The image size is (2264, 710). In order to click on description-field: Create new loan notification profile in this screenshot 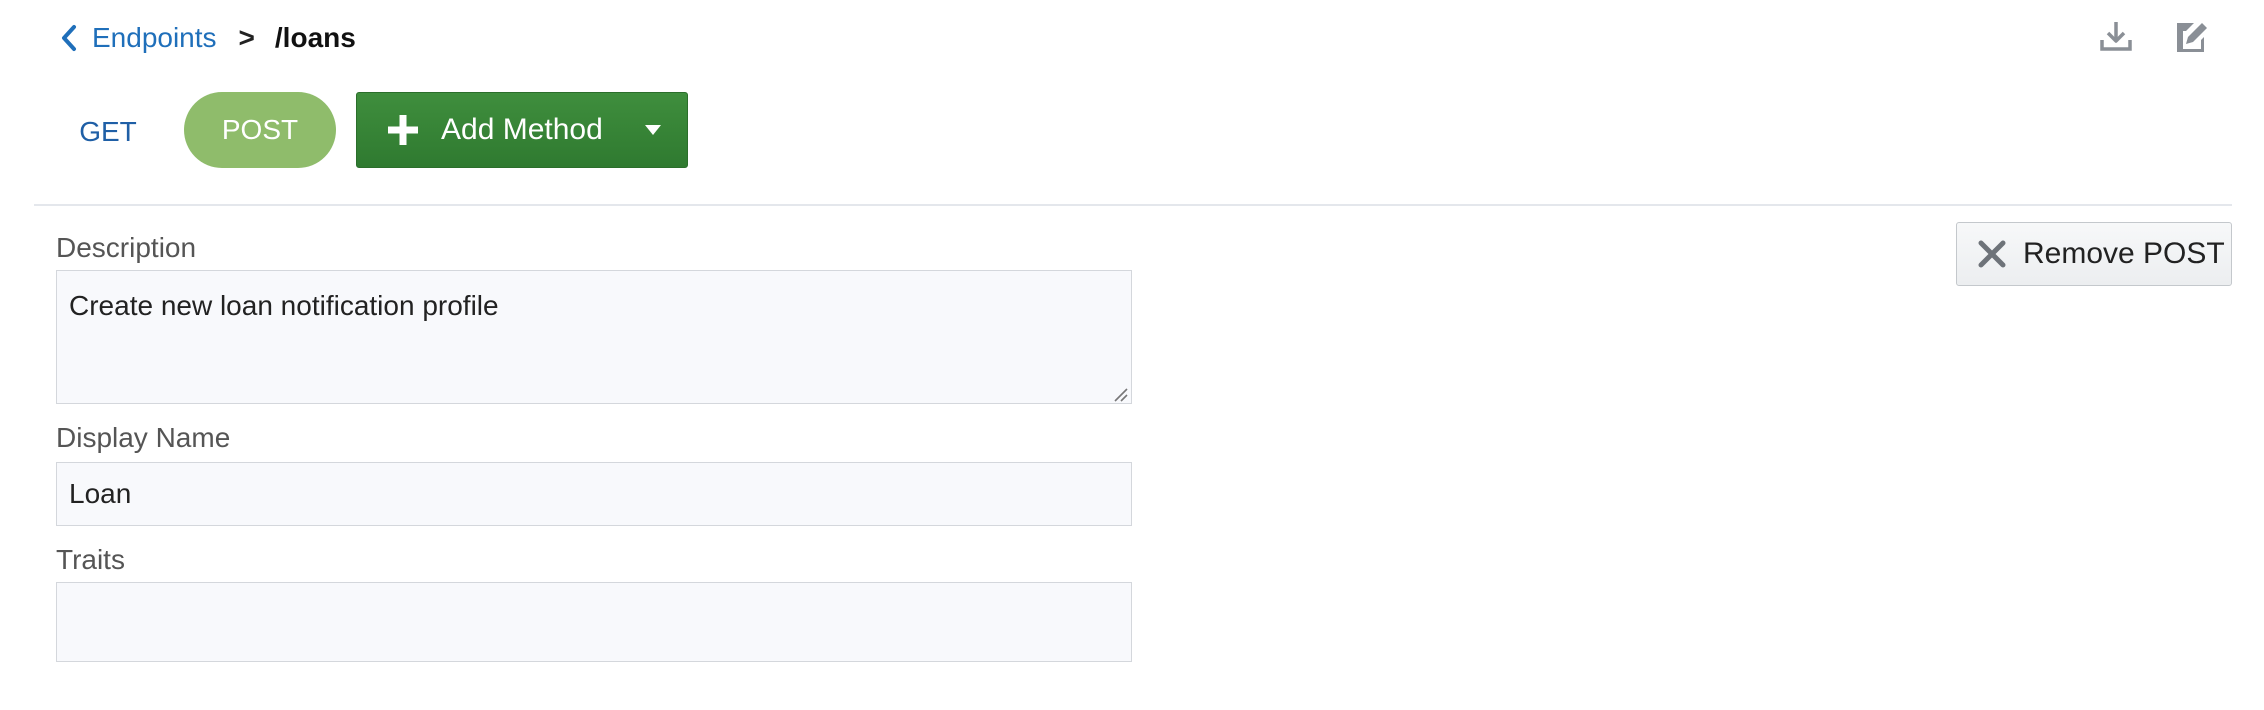, I will do `click(594, 337)`.